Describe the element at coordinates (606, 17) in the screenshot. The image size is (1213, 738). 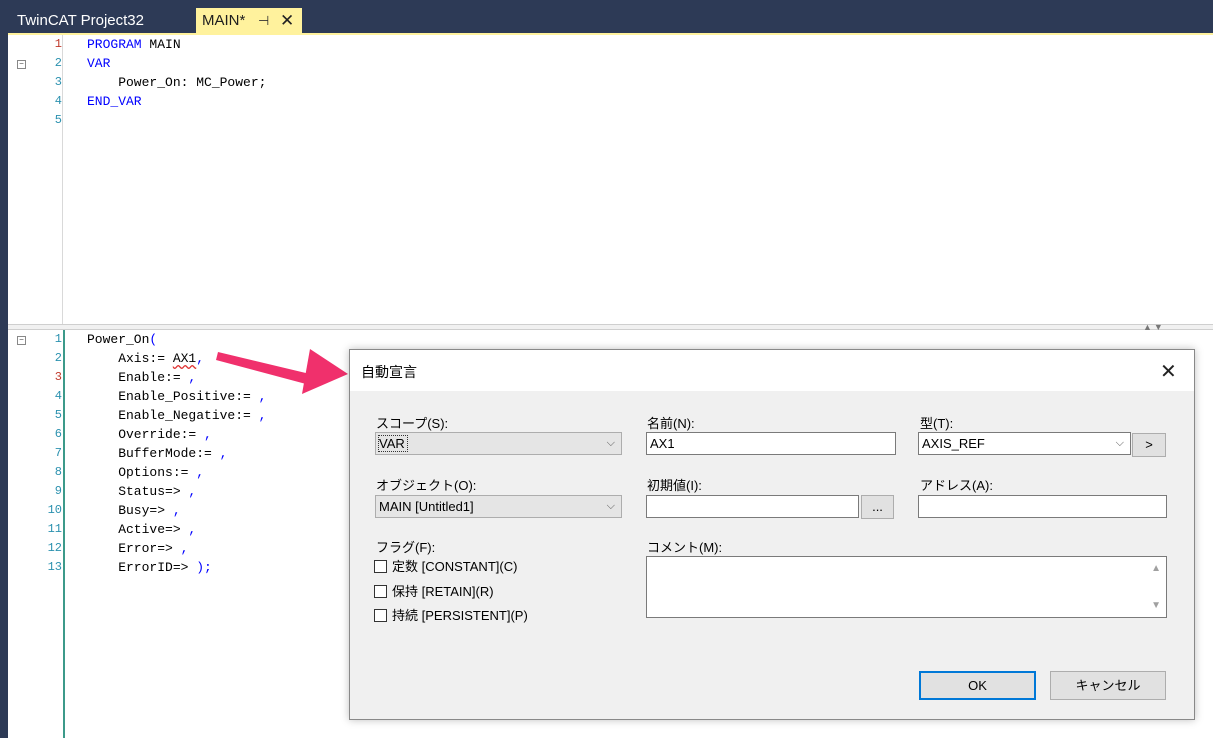
I see `document-tab-bar: TwinCAT Project32 MAIN* ⊣ ✕` at that location.